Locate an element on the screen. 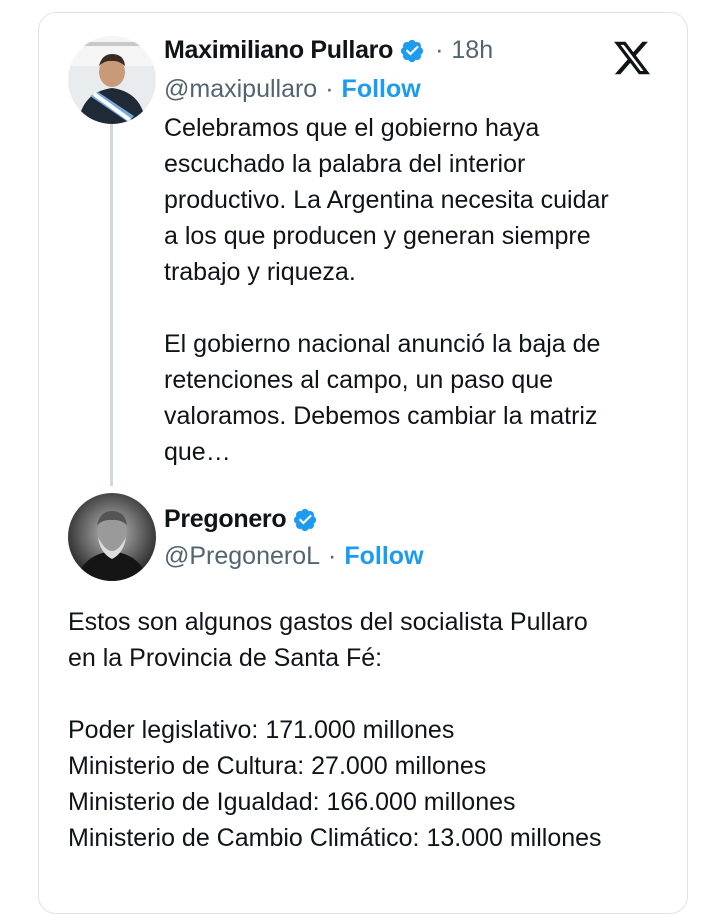  tweet2-handle-row: @PregoneroL · Follow is located at coordinates (294, 556).